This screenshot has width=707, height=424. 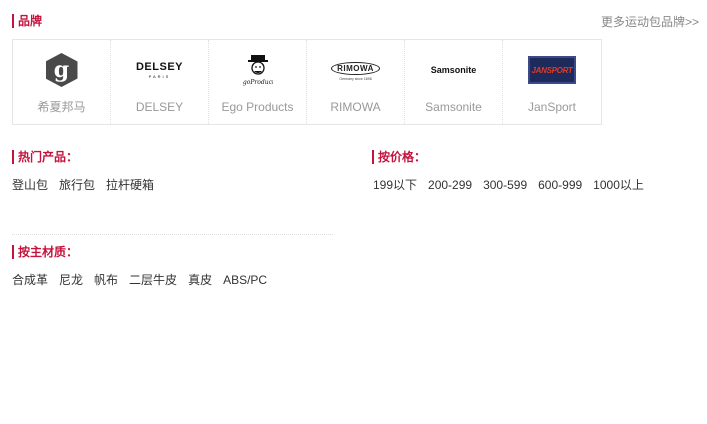 What do you see at coordinates (650, 22) in the screenshot?
I see `more-brands-link: 更多运动包品牌>>` at bounding box center [650, 22].